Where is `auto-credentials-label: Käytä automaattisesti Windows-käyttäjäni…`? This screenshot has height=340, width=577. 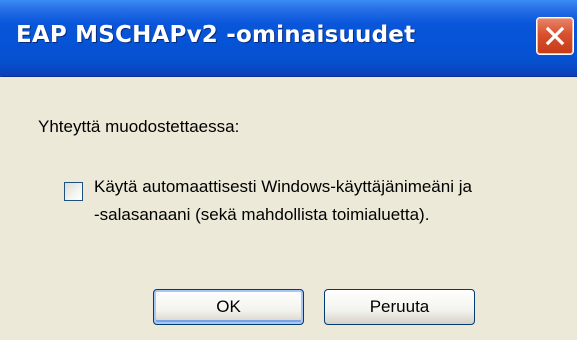
auto-credentials-label: Käytä automaattisesti Windows-käyttäjäni… is located at coordinates (334, 201).